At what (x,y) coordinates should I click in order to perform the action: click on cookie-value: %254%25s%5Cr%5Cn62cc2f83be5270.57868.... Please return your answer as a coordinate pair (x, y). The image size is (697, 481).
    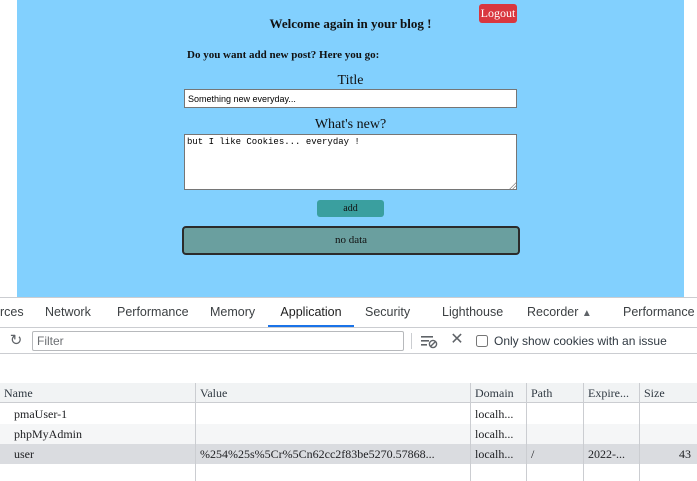
    Looking at the image, I should click on (317, 454).